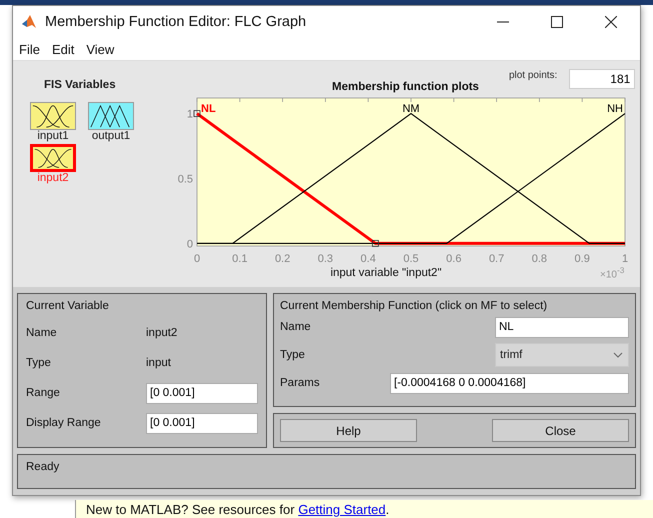 The width and height of the screenshot is (653, 518). What do you see at coordinates (64, 423) in the screenshot?
I see `field-label: Display Range` at bounding box center [64, 423].